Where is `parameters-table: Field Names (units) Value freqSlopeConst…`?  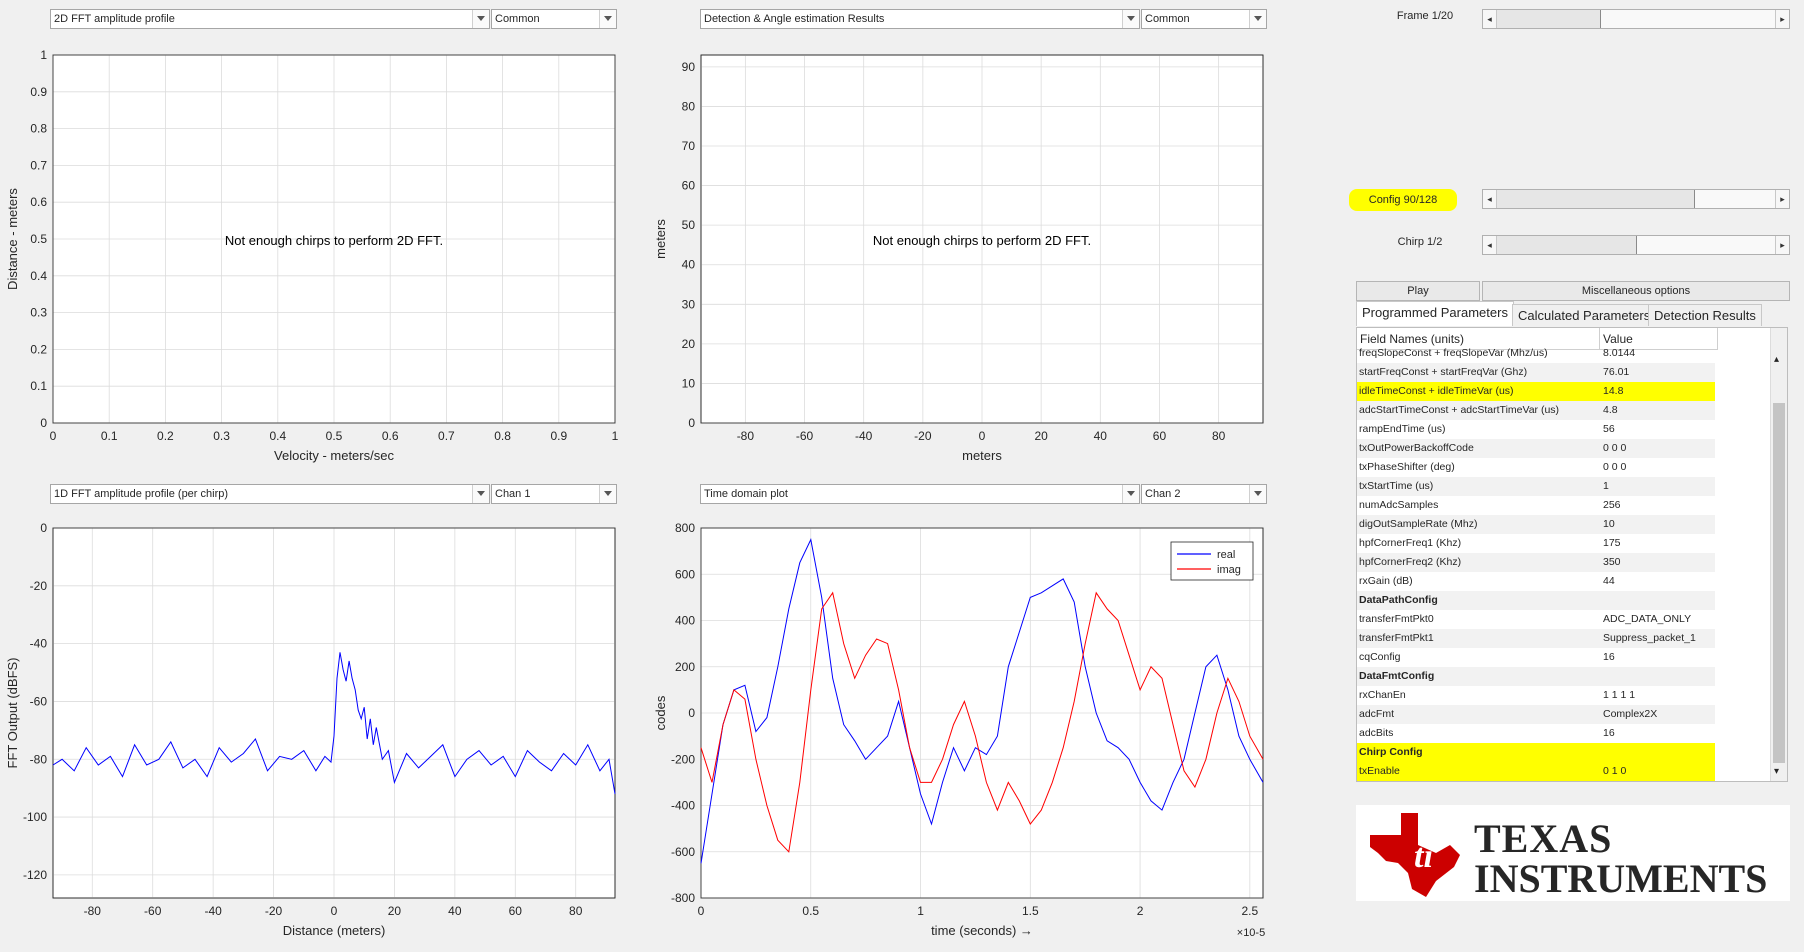
parameters-table: Field Names (units) Value freqSlopeConst… is located at coordinates (1572, 554).